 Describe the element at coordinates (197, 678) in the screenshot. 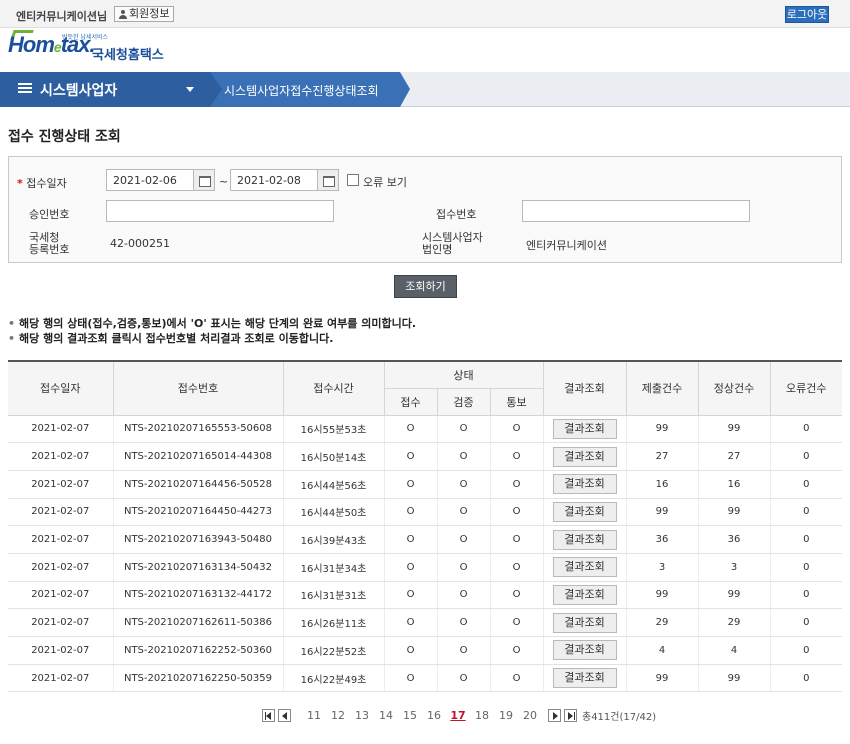

I see `cell-receipt-no: NTS-20210207162250-50359` at that location.